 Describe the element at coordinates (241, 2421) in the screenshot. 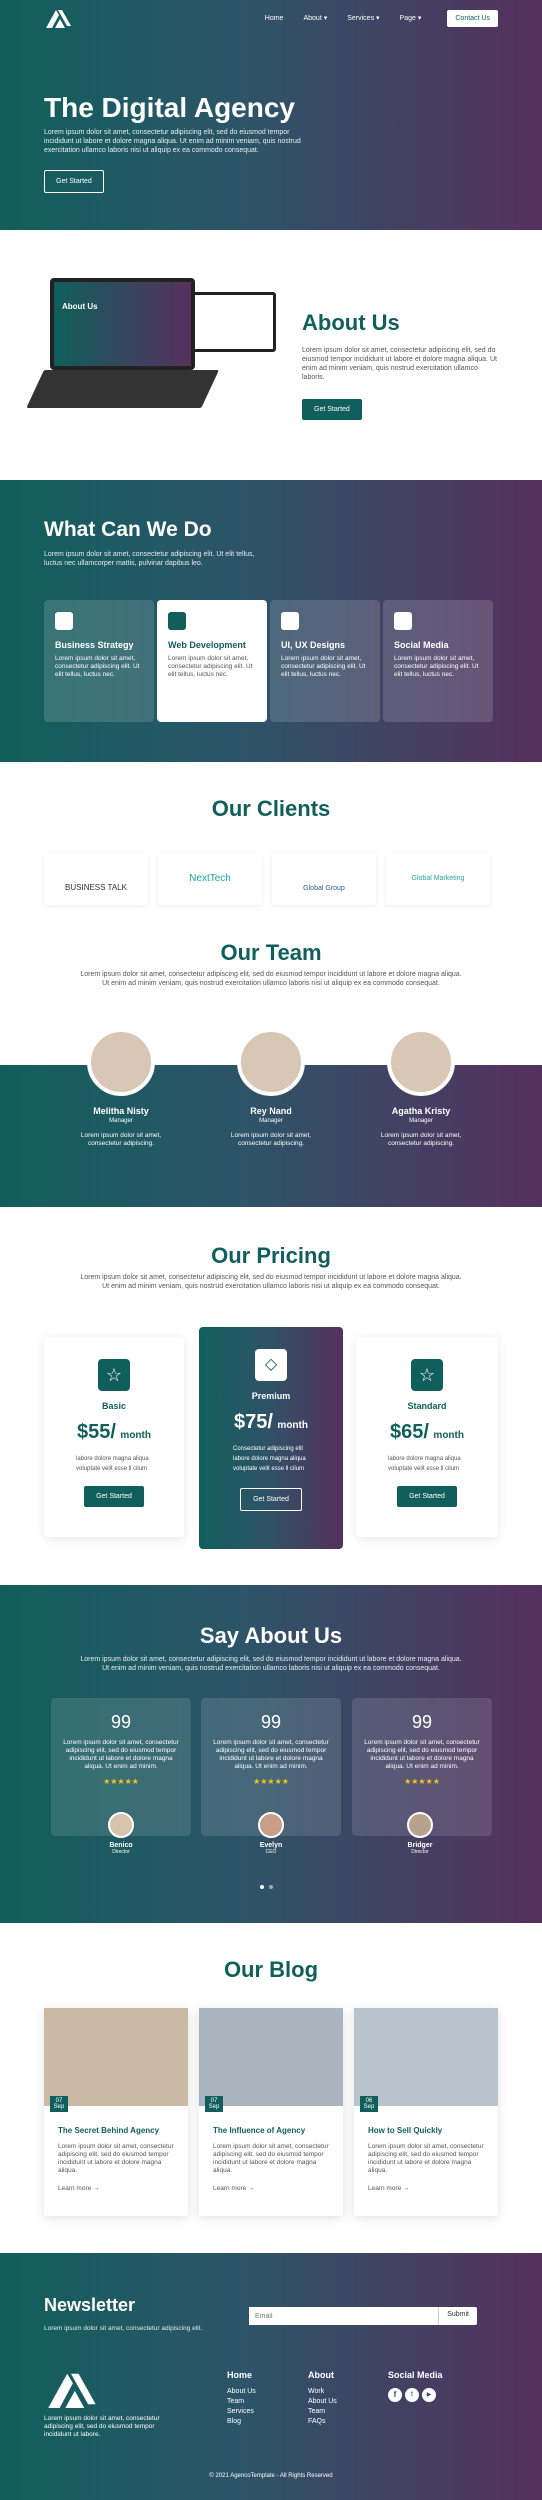

I see `footer-link: Blog` at that location.